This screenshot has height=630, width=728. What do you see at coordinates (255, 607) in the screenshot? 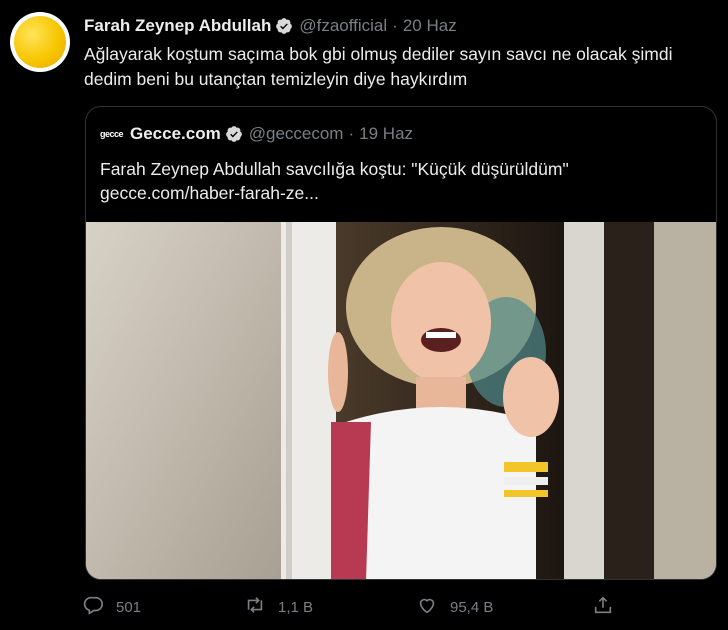
I see `retweet-icon` at bounding box center [255, 607].